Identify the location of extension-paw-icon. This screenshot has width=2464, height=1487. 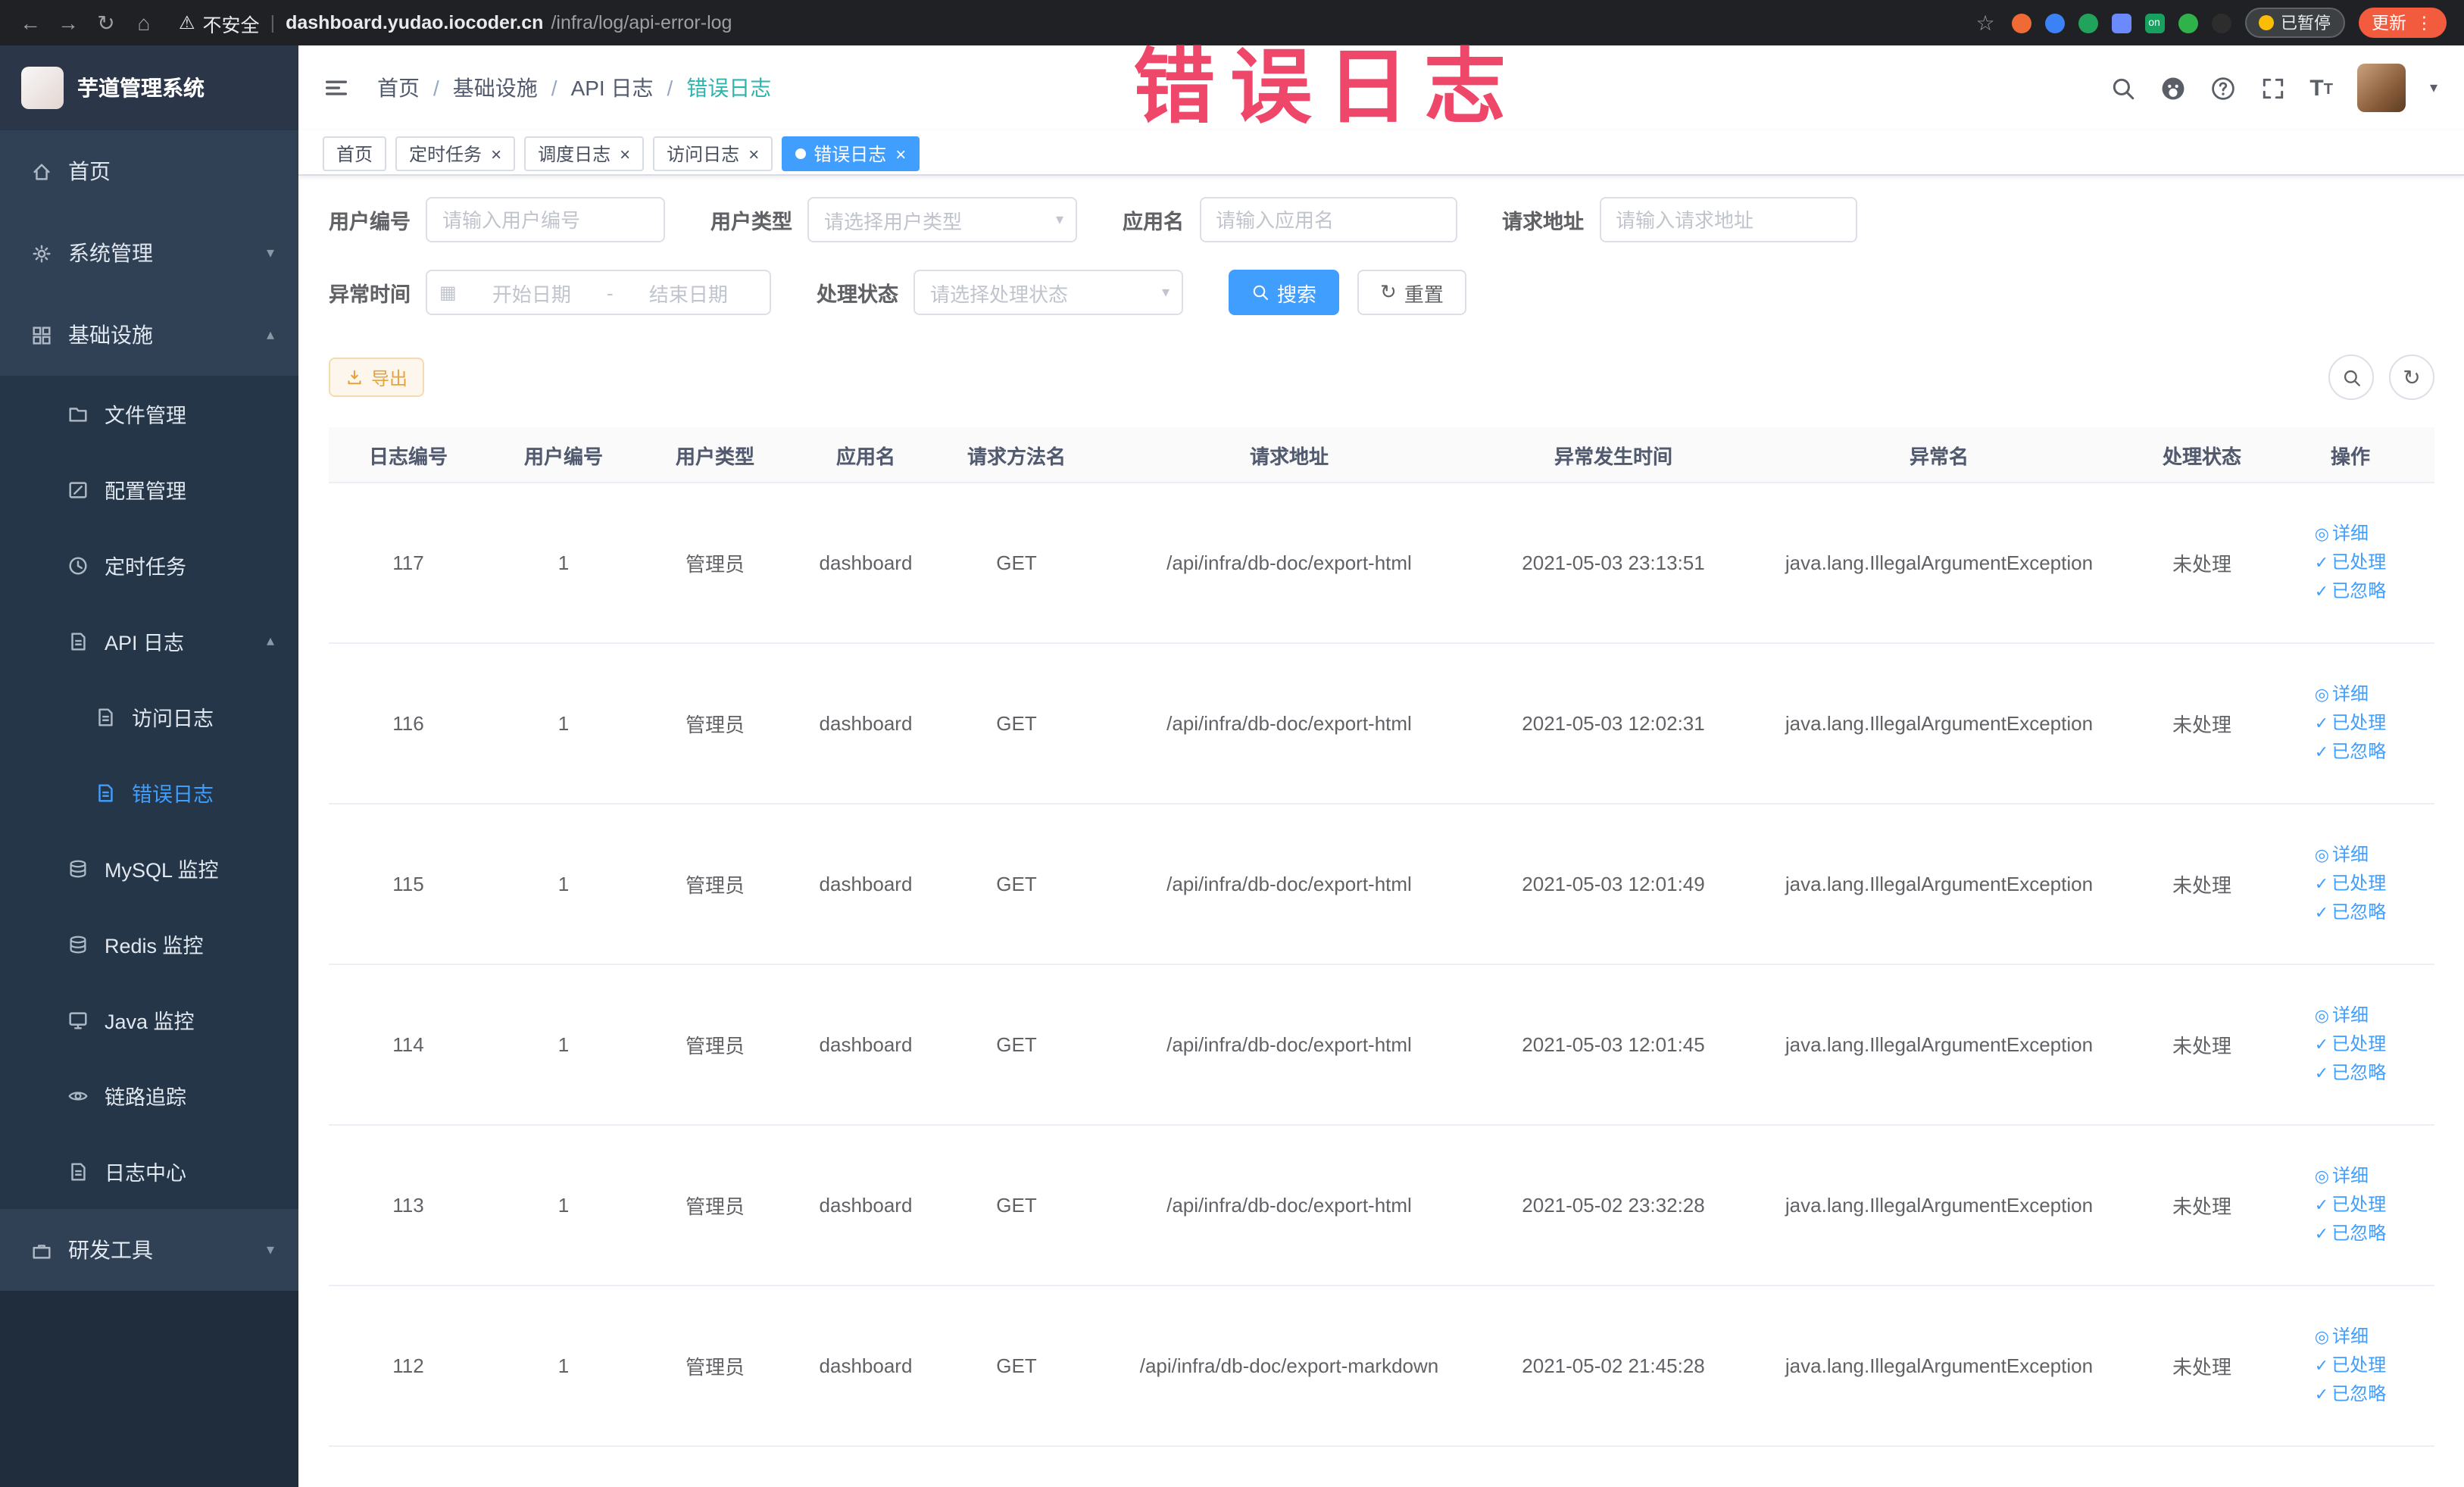
(2221, 23).